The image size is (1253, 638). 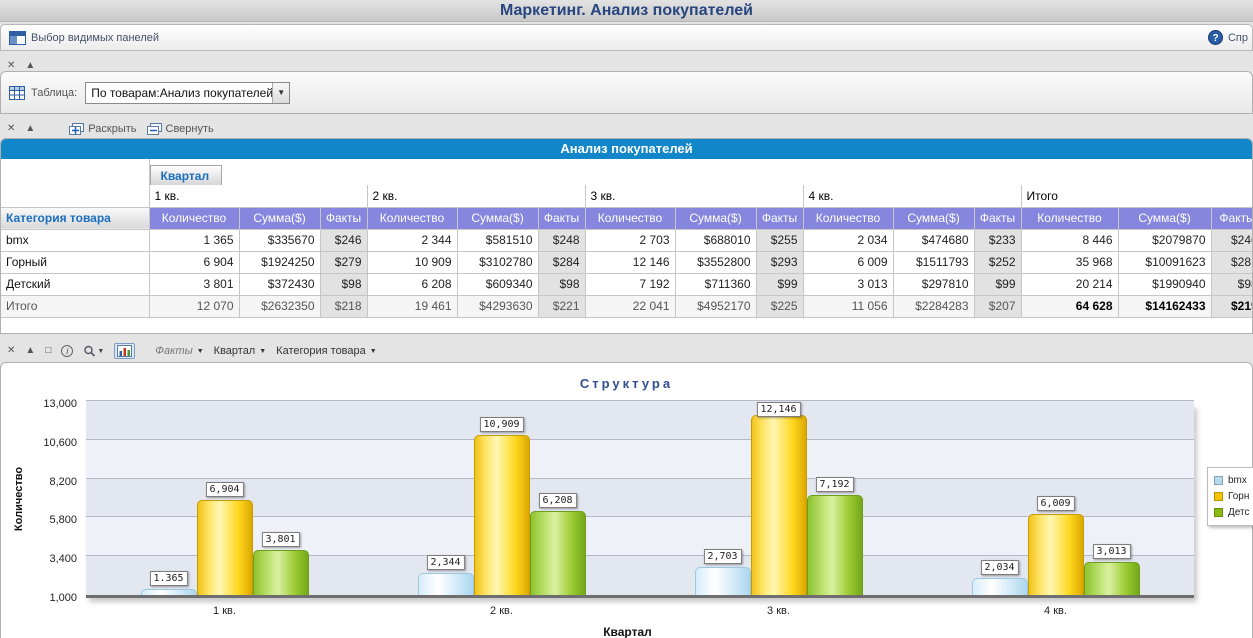 I want to click on maximize-icon: □, so click(x=48, y=351).